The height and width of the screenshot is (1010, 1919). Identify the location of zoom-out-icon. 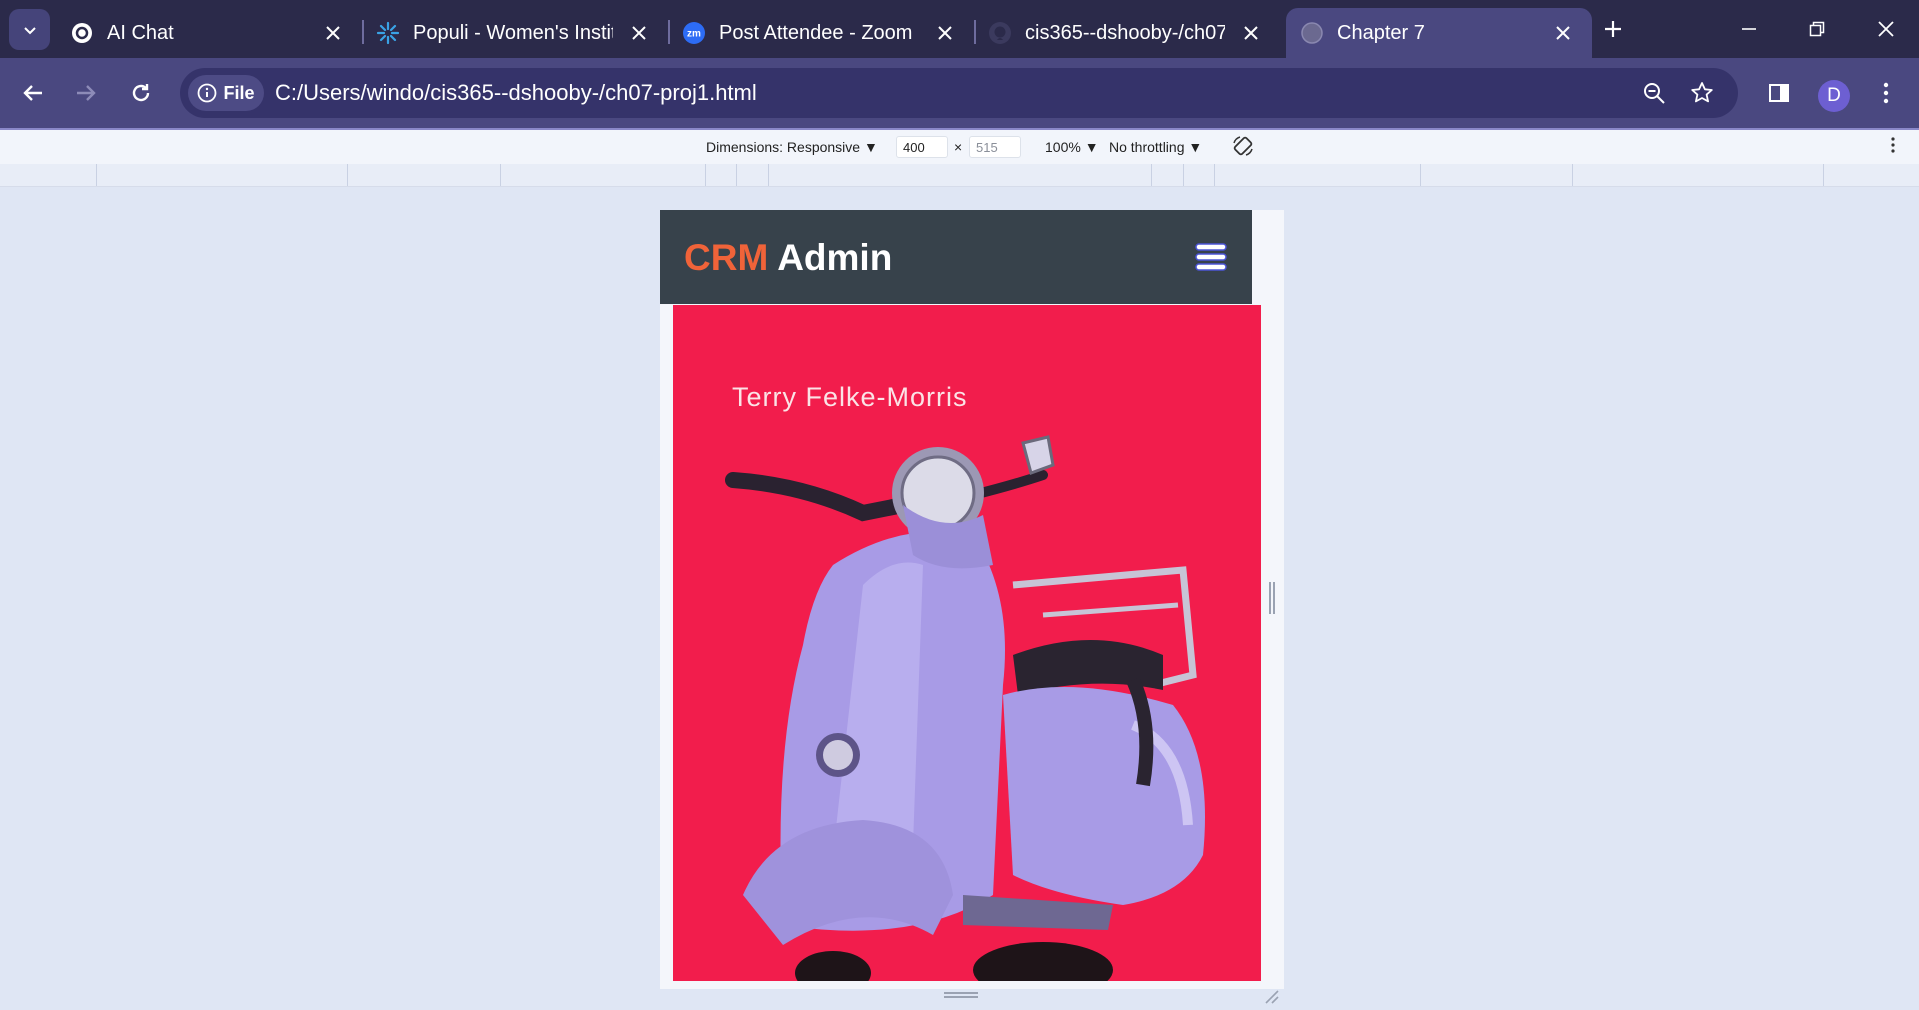
(1654, 93).